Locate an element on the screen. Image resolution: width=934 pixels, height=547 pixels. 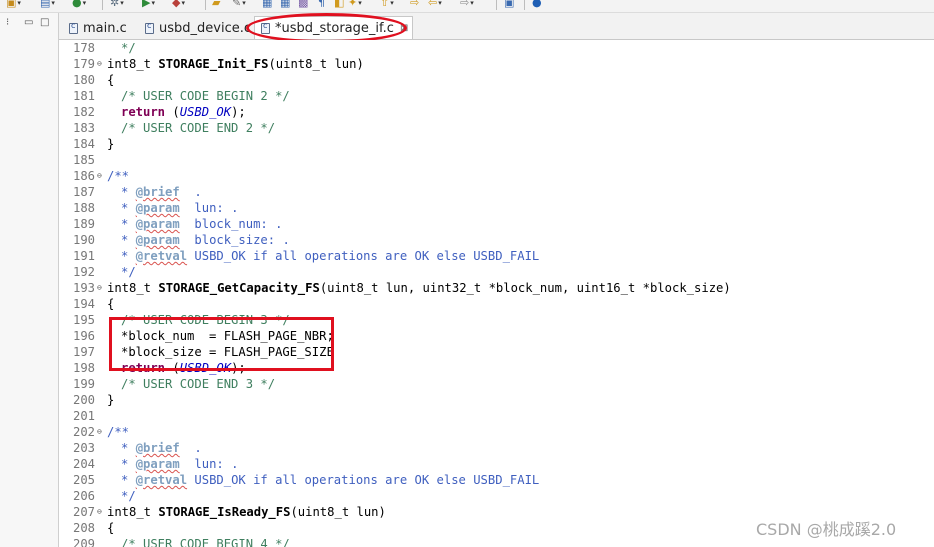
code-text: * @param block_size: . is located at coordinates (205, 240).